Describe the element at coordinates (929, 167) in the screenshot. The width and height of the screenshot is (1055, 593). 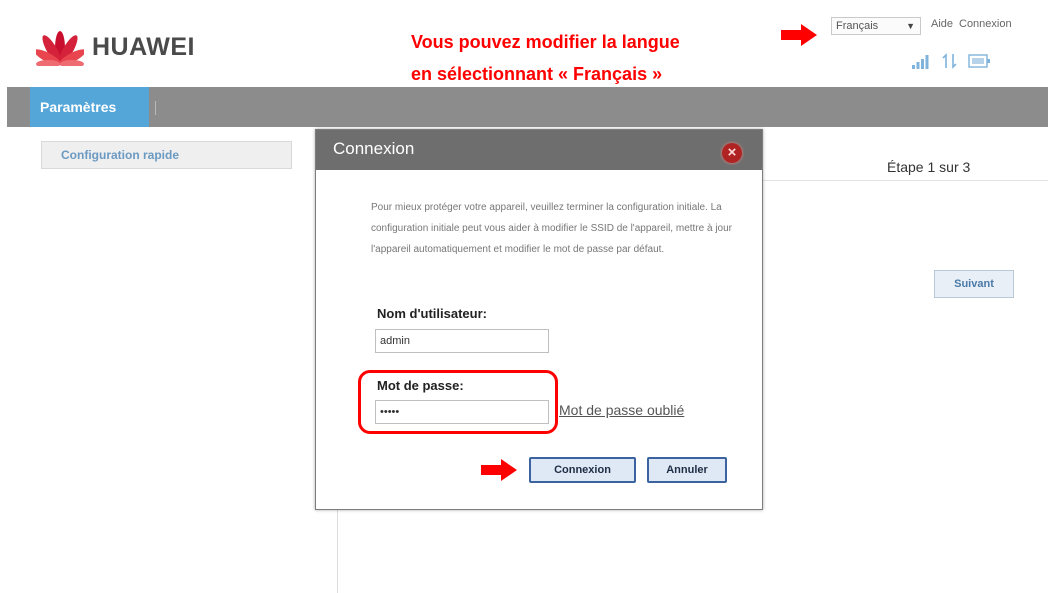
I see `wizard-step-indicator: Étape 1 sur 3` at that location.